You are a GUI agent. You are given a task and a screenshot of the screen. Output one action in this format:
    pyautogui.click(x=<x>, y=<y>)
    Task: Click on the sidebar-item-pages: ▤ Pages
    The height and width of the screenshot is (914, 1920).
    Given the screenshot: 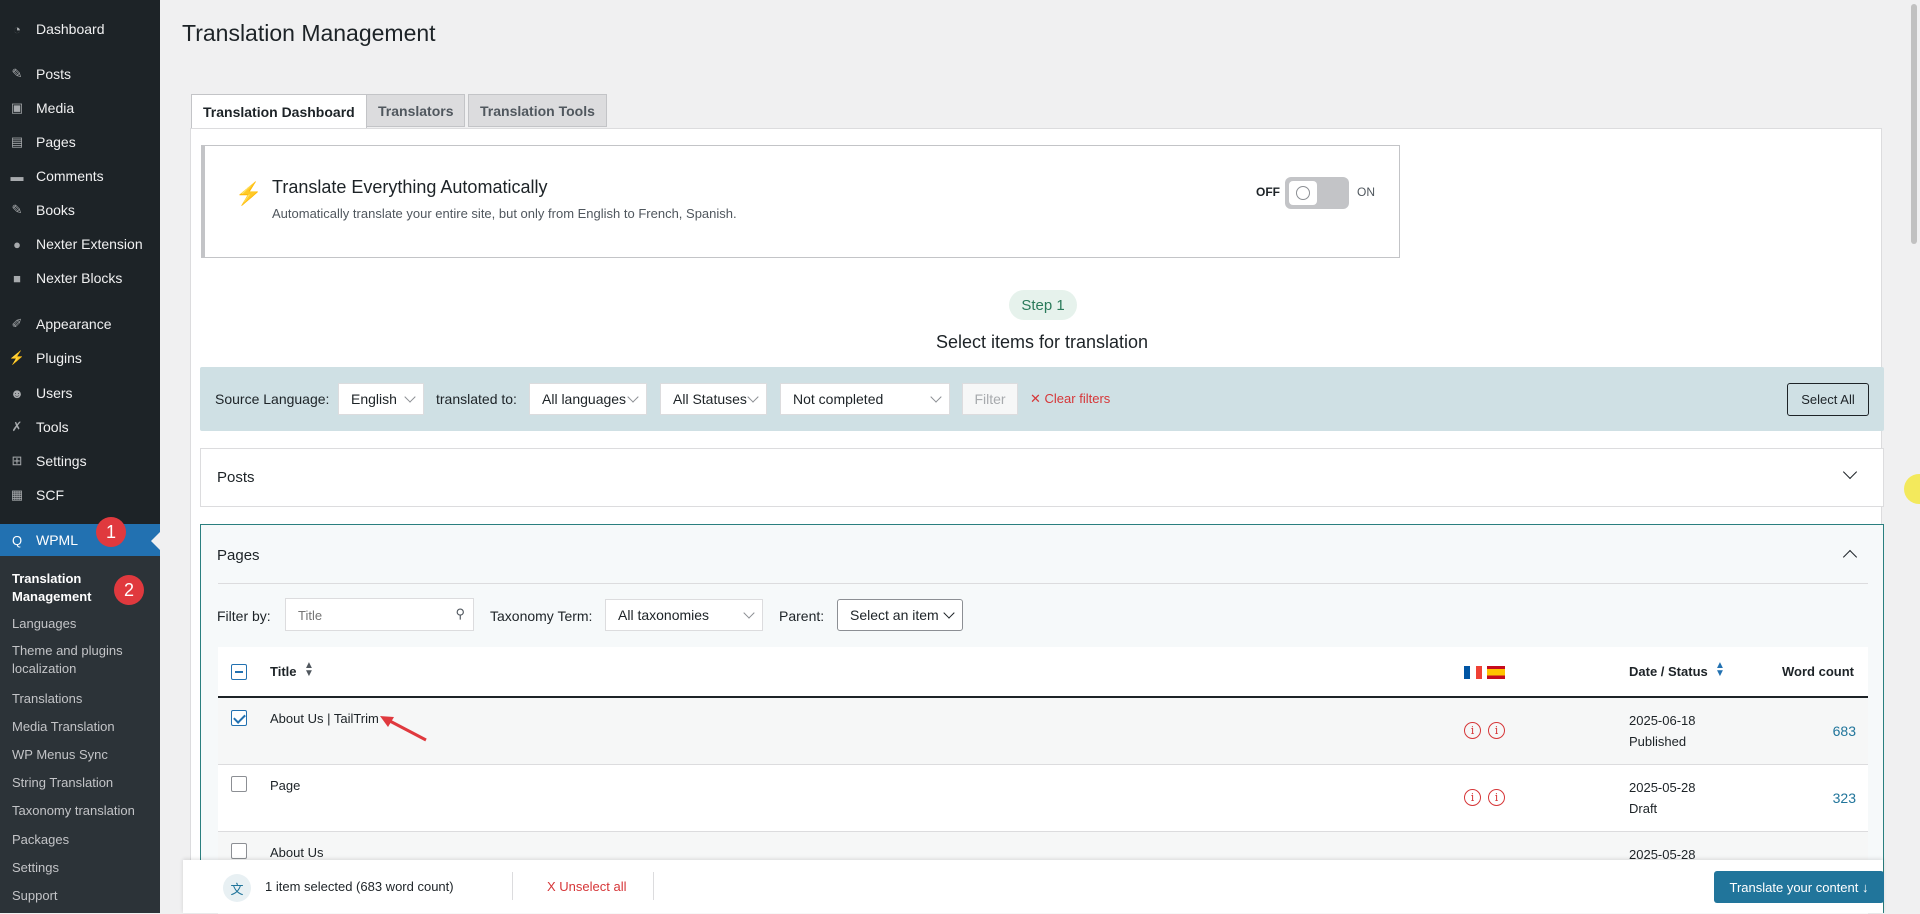 What is the action you would take?
    pyautogui.click(x=80, y=142)
    